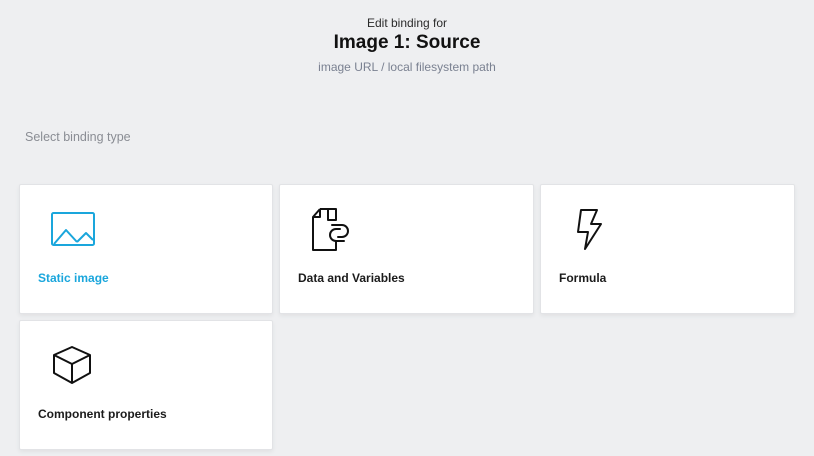 This screenshot has width=814, height=456. What do you see at coordinates (407, 67) in the screenshot?
I see `page-subtitle: image URL / local filesystem path` at bounding box center [407, 67].